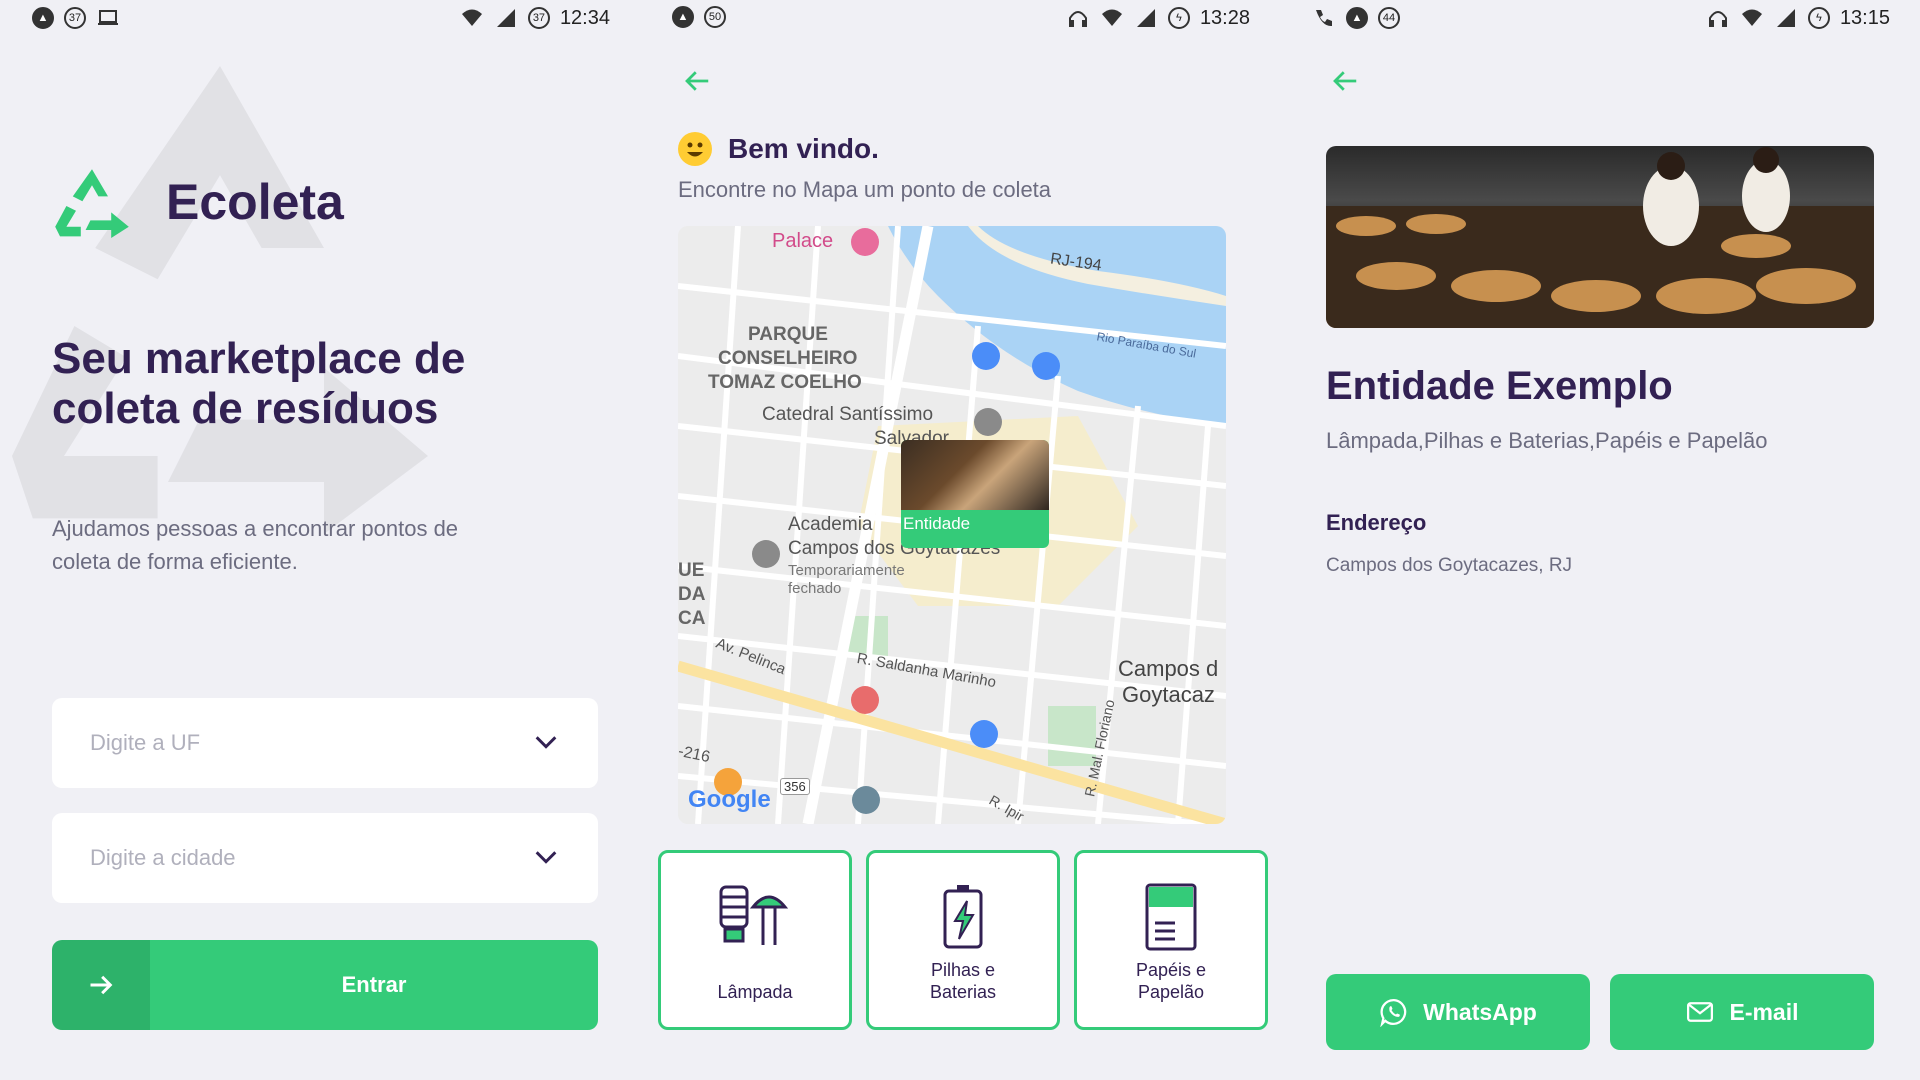 The height and width of the screenshot is (1080, 1920). I want to click on city-select: Digite a cidade, so click(325, 858).